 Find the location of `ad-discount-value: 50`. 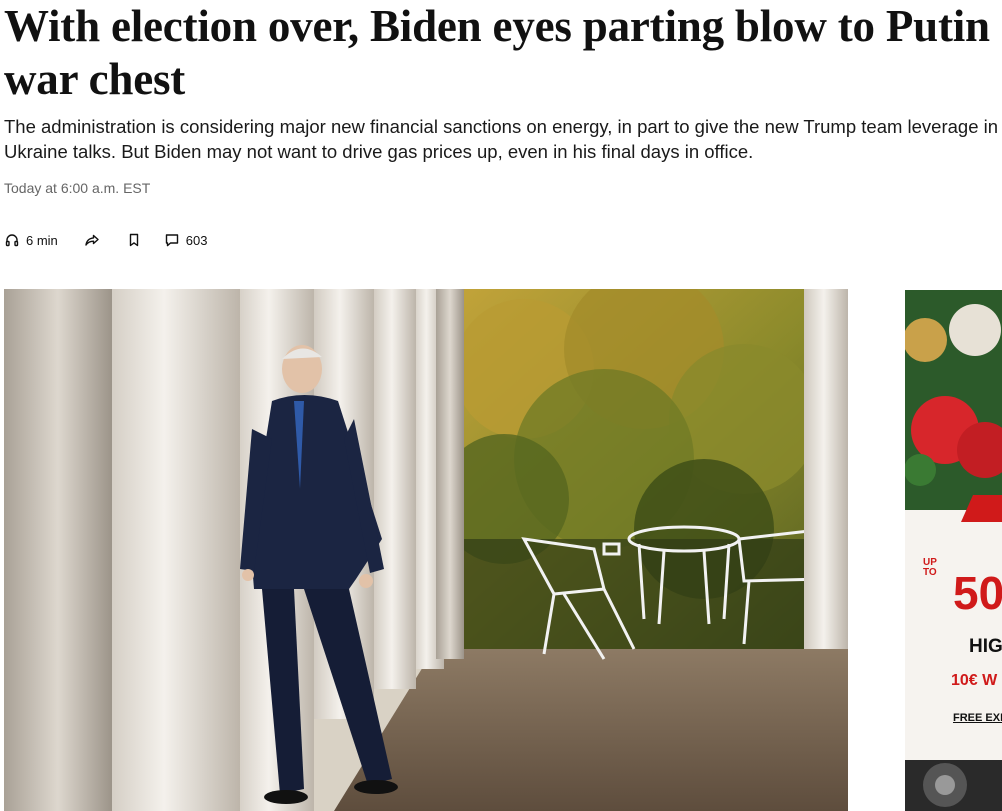

ad-discount-value: 50 is located at coordinates (977, 593).